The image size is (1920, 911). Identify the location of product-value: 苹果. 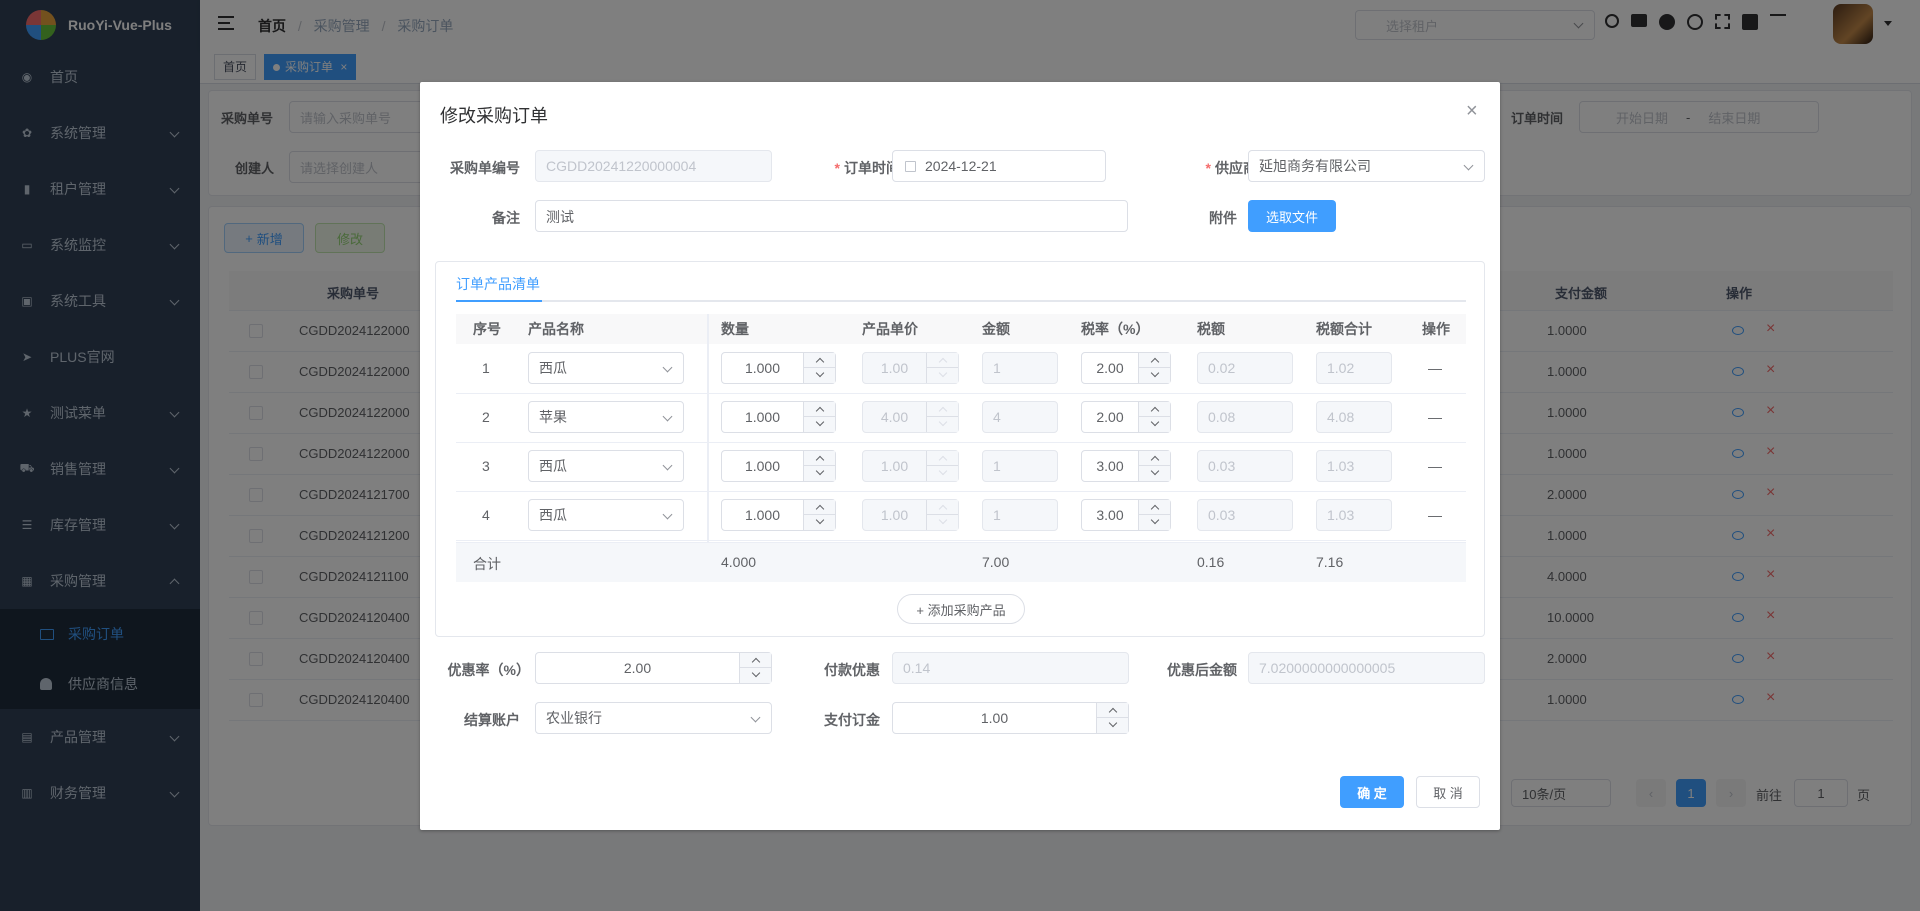
(553, 417).